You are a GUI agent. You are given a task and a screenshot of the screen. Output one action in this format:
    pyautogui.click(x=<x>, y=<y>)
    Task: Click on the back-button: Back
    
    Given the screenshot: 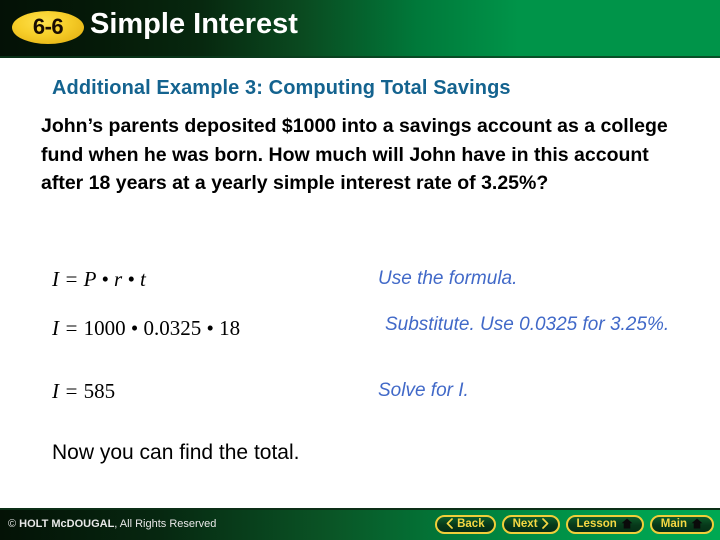 What is the action you would take?
    pyautogui.click(x=465, y=524)
    